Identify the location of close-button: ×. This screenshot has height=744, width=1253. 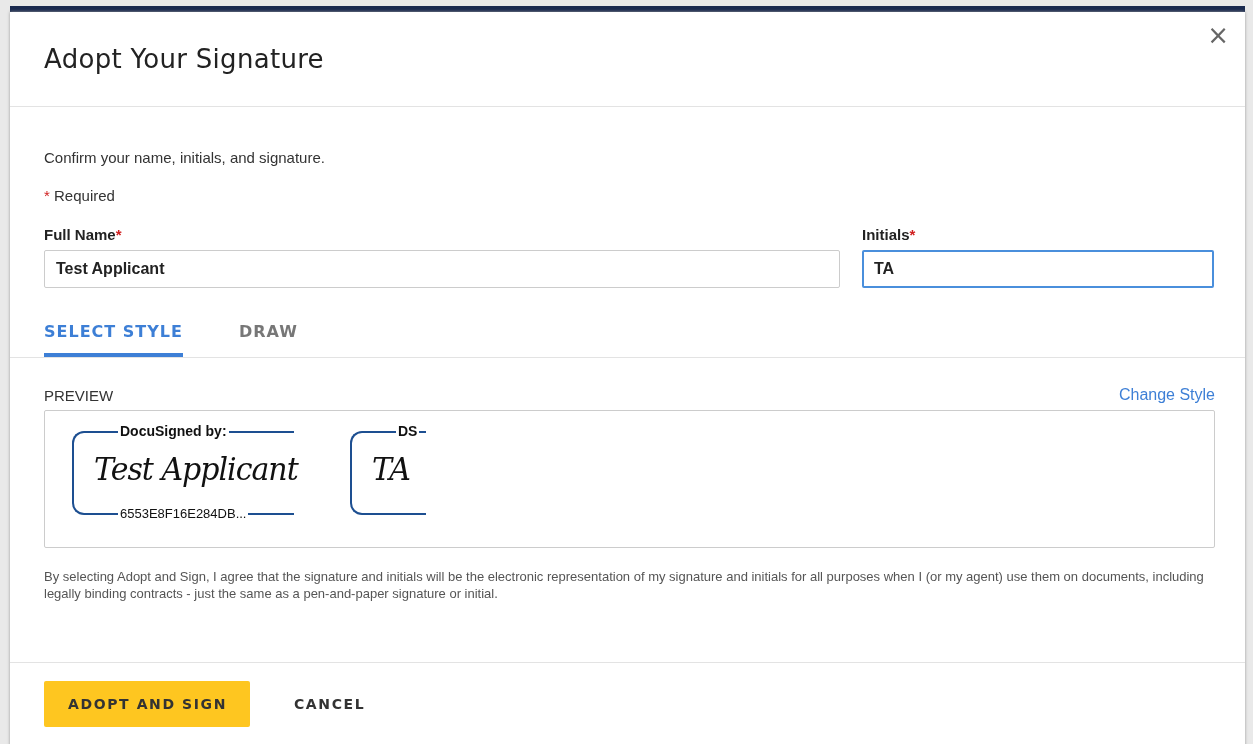
(1218, 35).